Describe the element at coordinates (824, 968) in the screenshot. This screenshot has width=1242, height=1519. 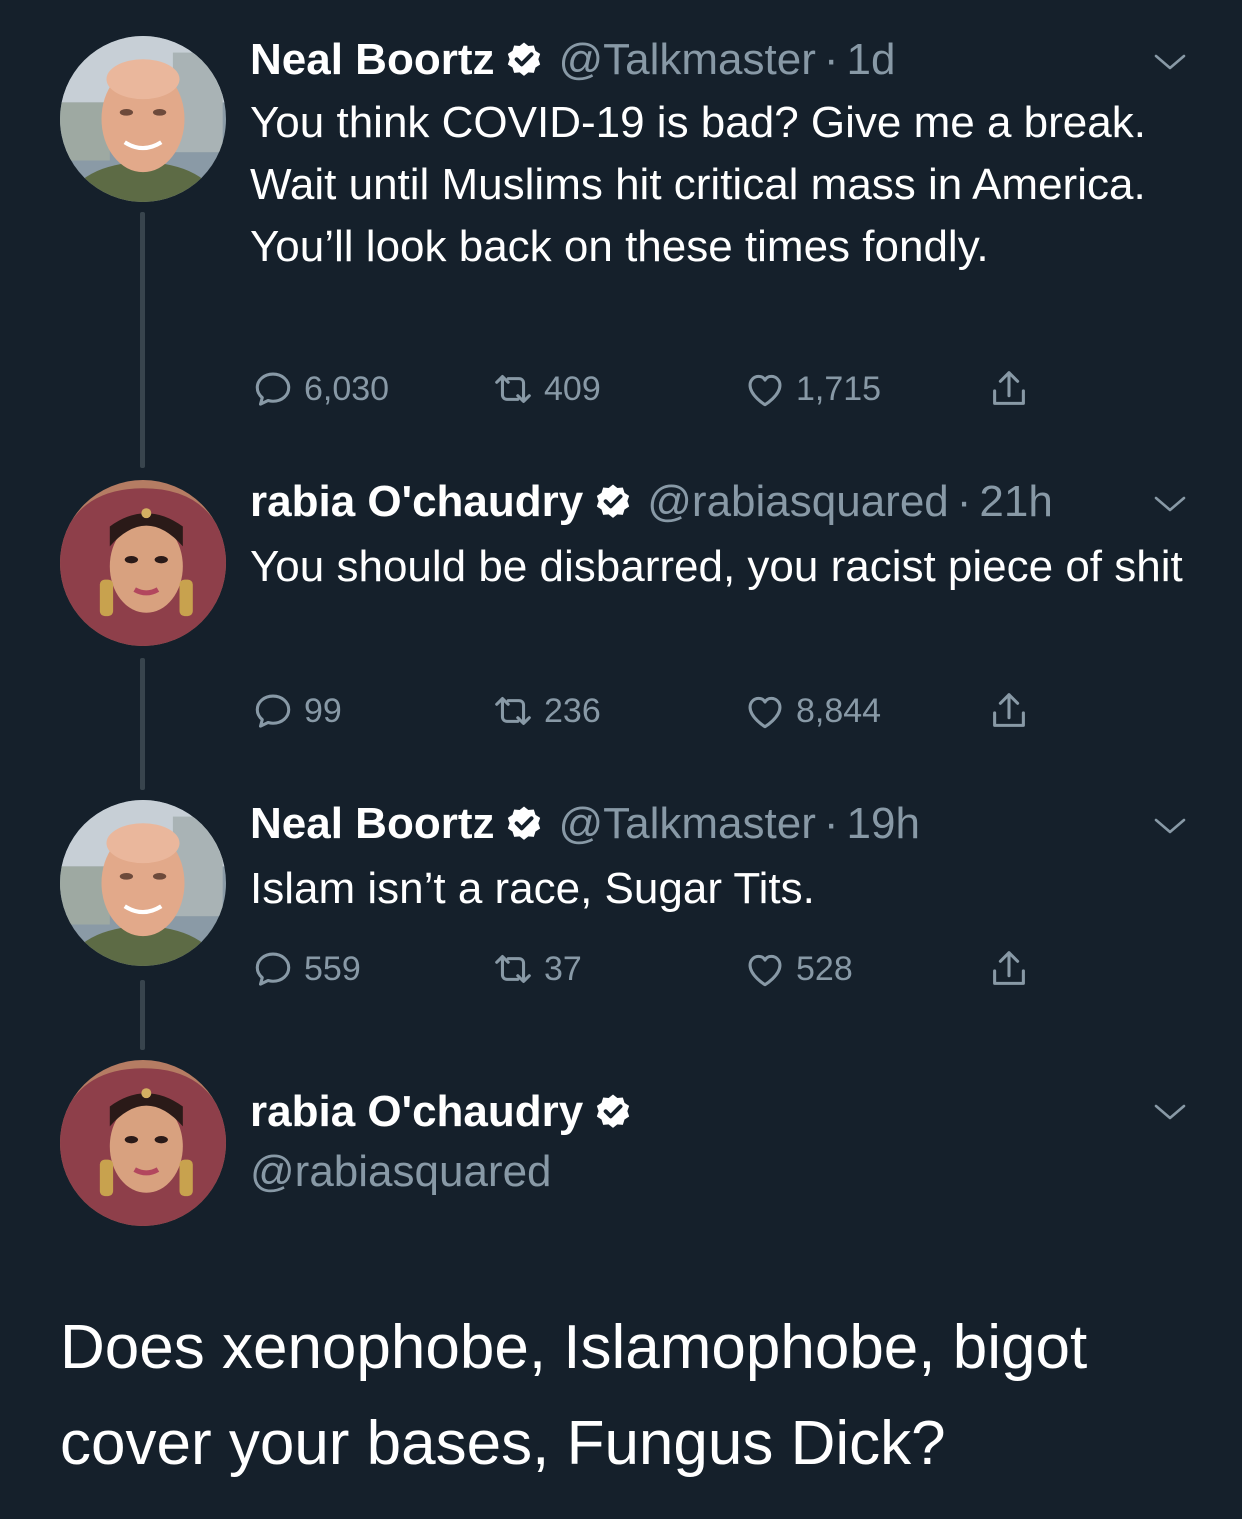
I see `like-count: 528` at that location.